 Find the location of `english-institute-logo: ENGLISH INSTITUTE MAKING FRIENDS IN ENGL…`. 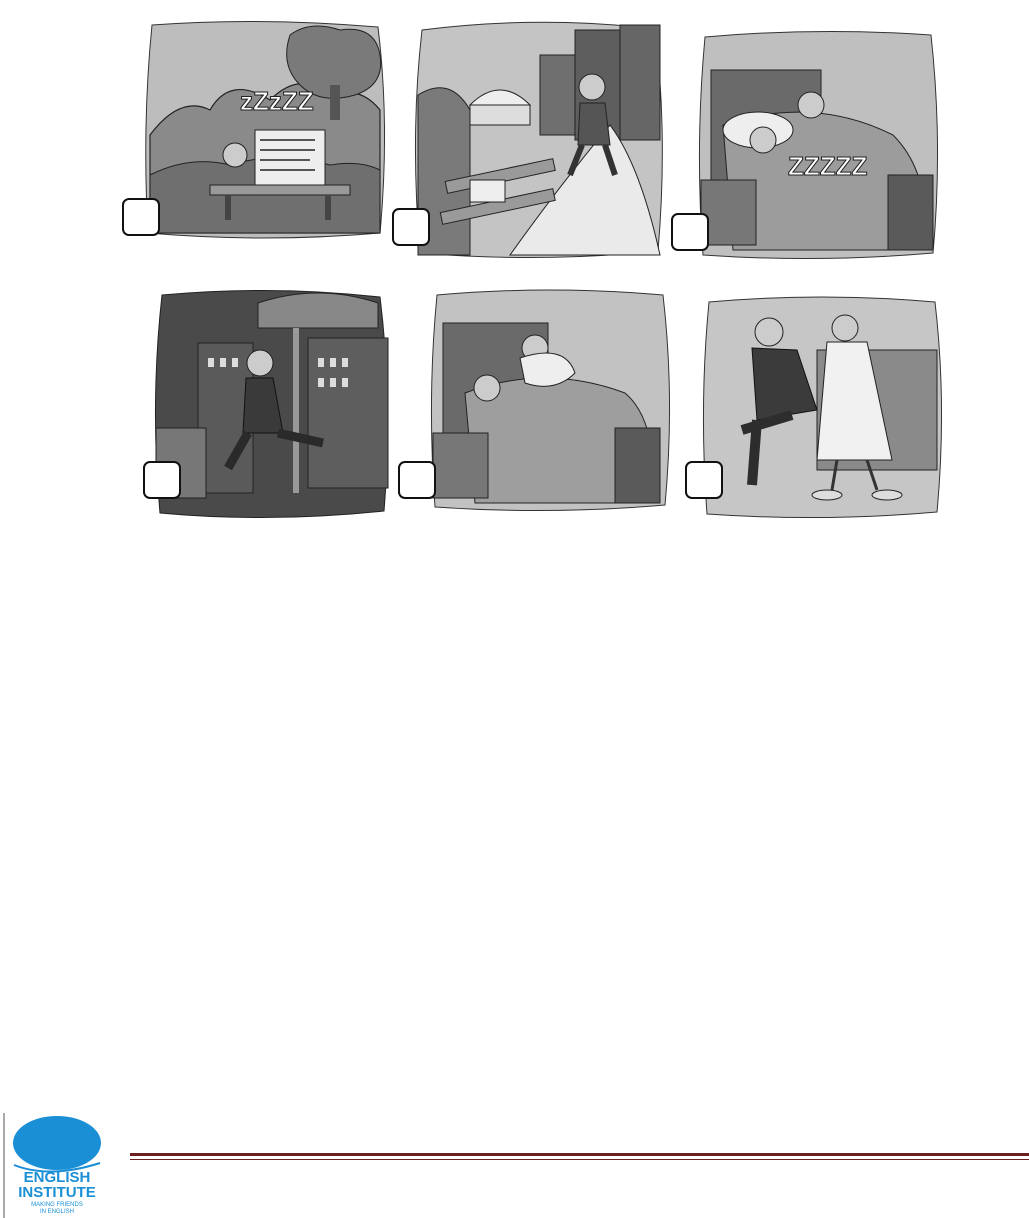

english-institute-logo: ENGLISH INSTITUTE MAKING FRIENDS IN ENGL… is located at coordinates (54, 1165).